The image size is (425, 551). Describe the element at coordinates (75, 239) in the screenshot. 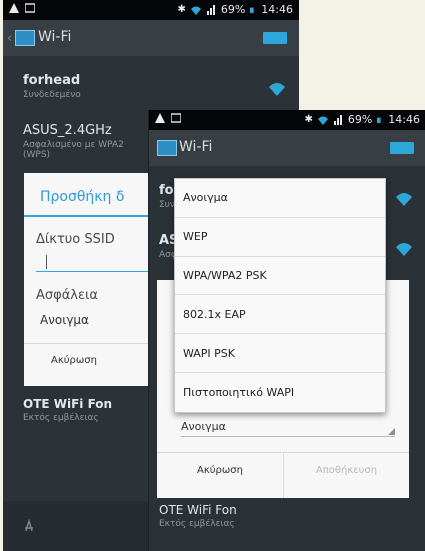

I see `ssid-label: Δίκτυο SSID` at that location.